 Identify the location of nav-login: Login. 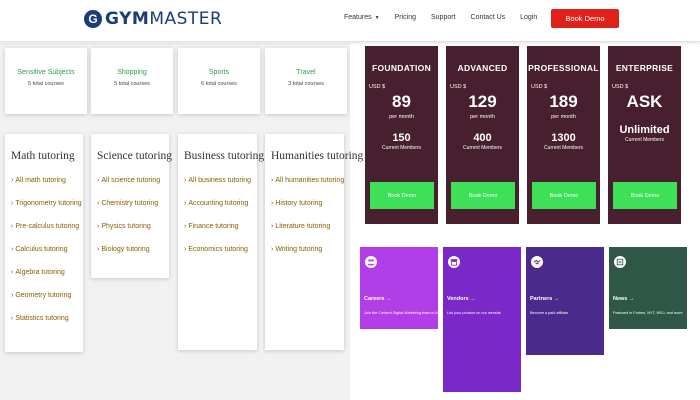
(528, 17).